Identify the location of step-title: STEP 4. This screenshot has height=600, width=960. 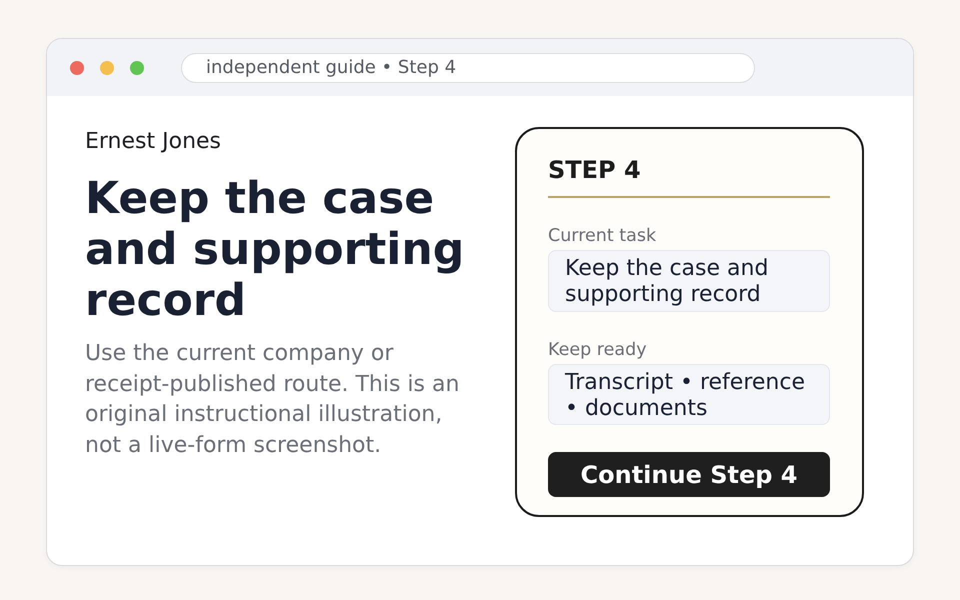
(689, 177).